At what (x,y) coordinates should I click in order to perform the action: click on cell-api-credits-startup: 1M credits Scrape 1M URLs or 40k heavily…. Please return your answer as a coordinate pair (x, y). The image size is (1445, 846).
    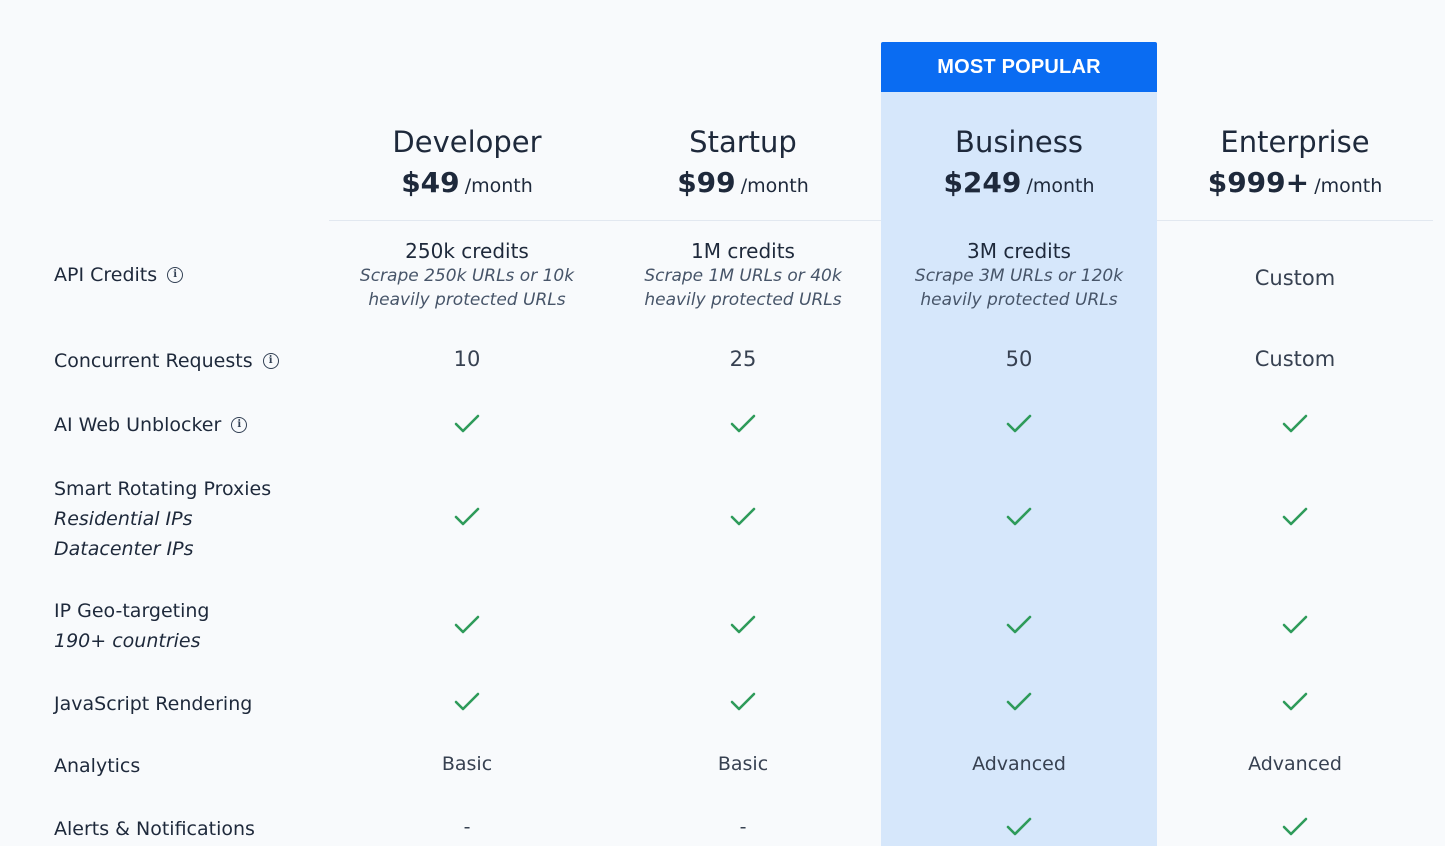
    Looking at the image, I should click on (743, 274).